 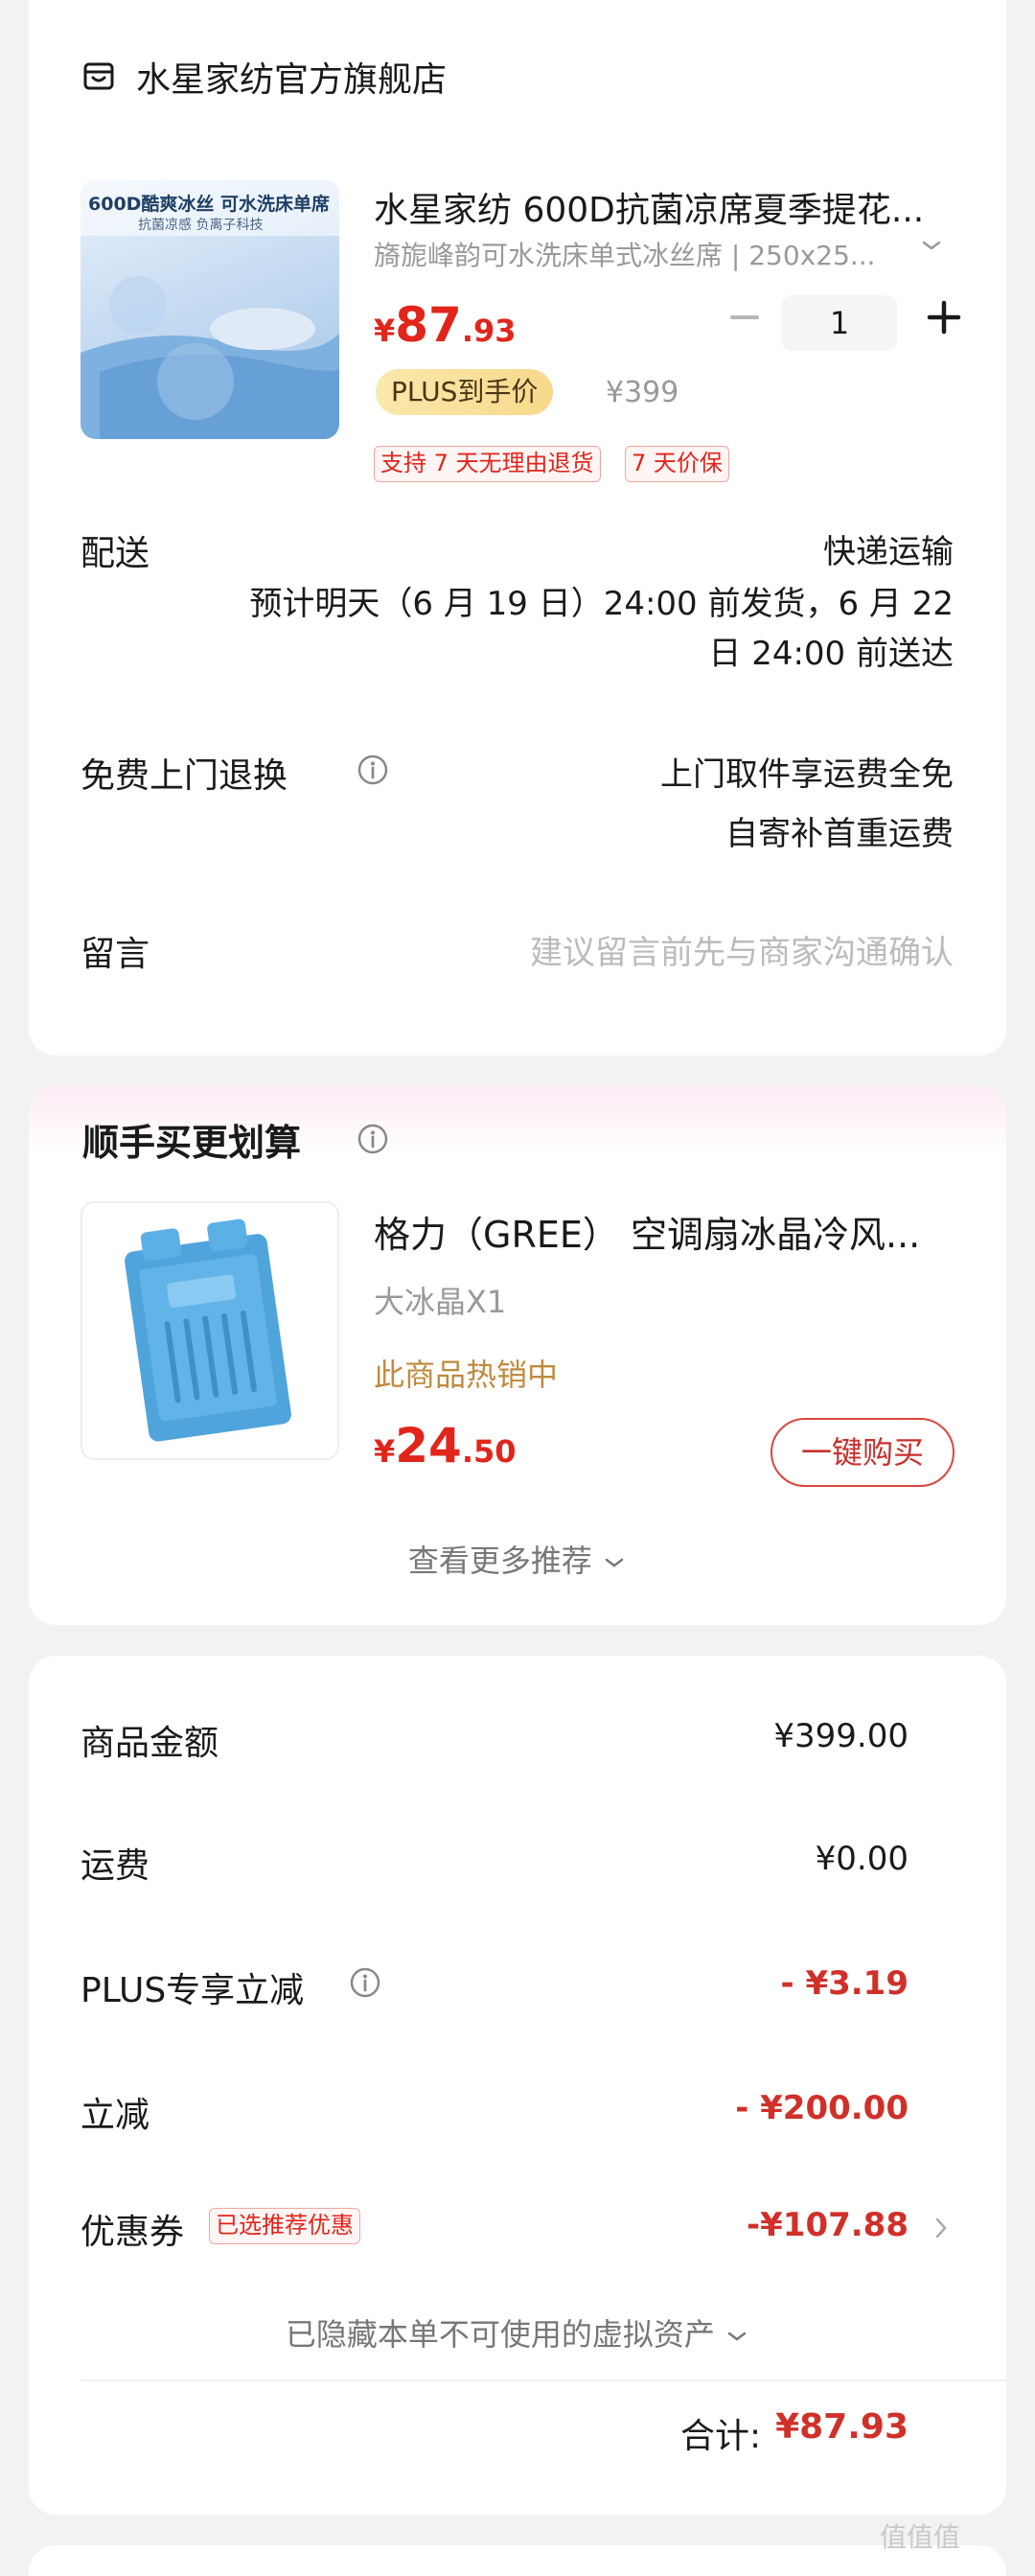 I want to click on next-card, so click(x=517, y=2561).